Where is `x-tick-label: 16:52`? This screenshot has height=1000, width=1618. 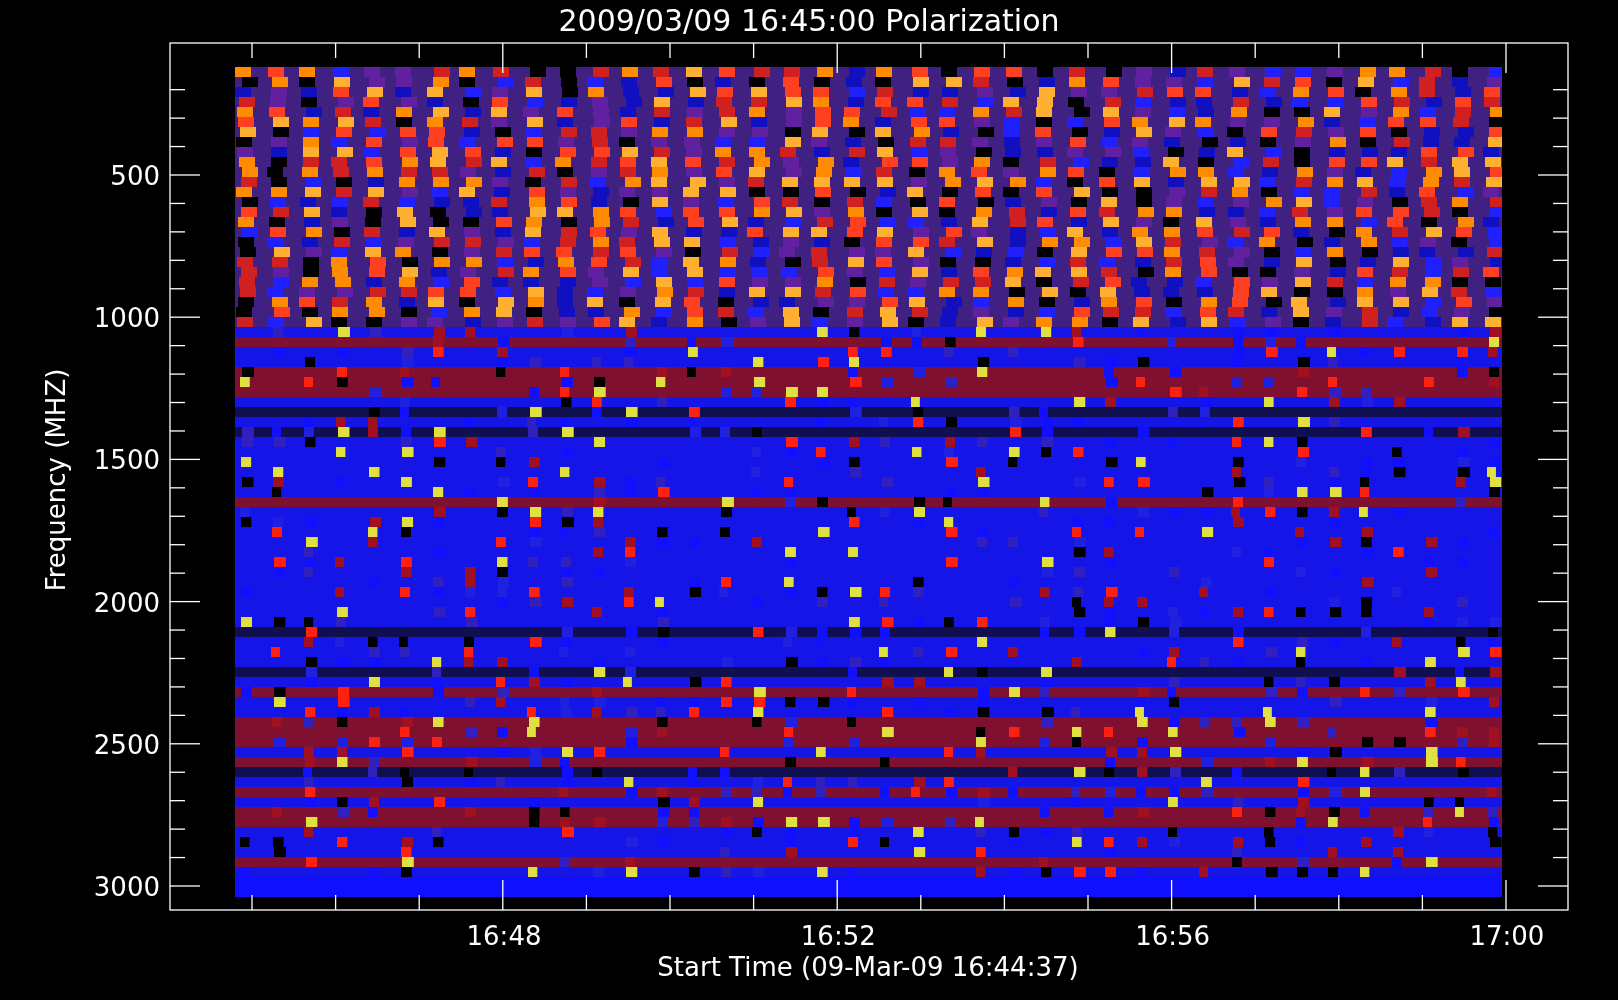
x-tick-label: 16:52 is located at coordinates (838, 936).